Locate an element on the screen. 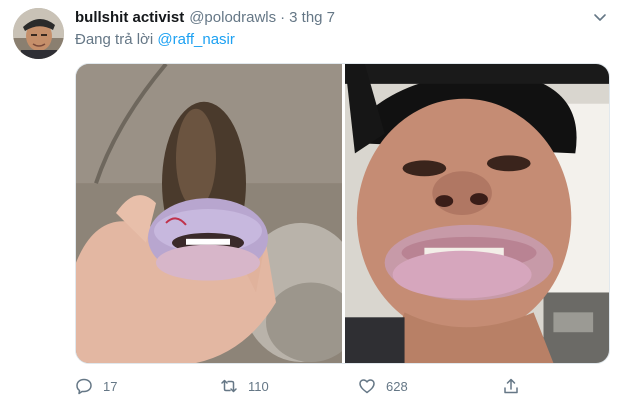 The image size is (620, 411). chevron-down-icon is located at coordinates (600, 18).